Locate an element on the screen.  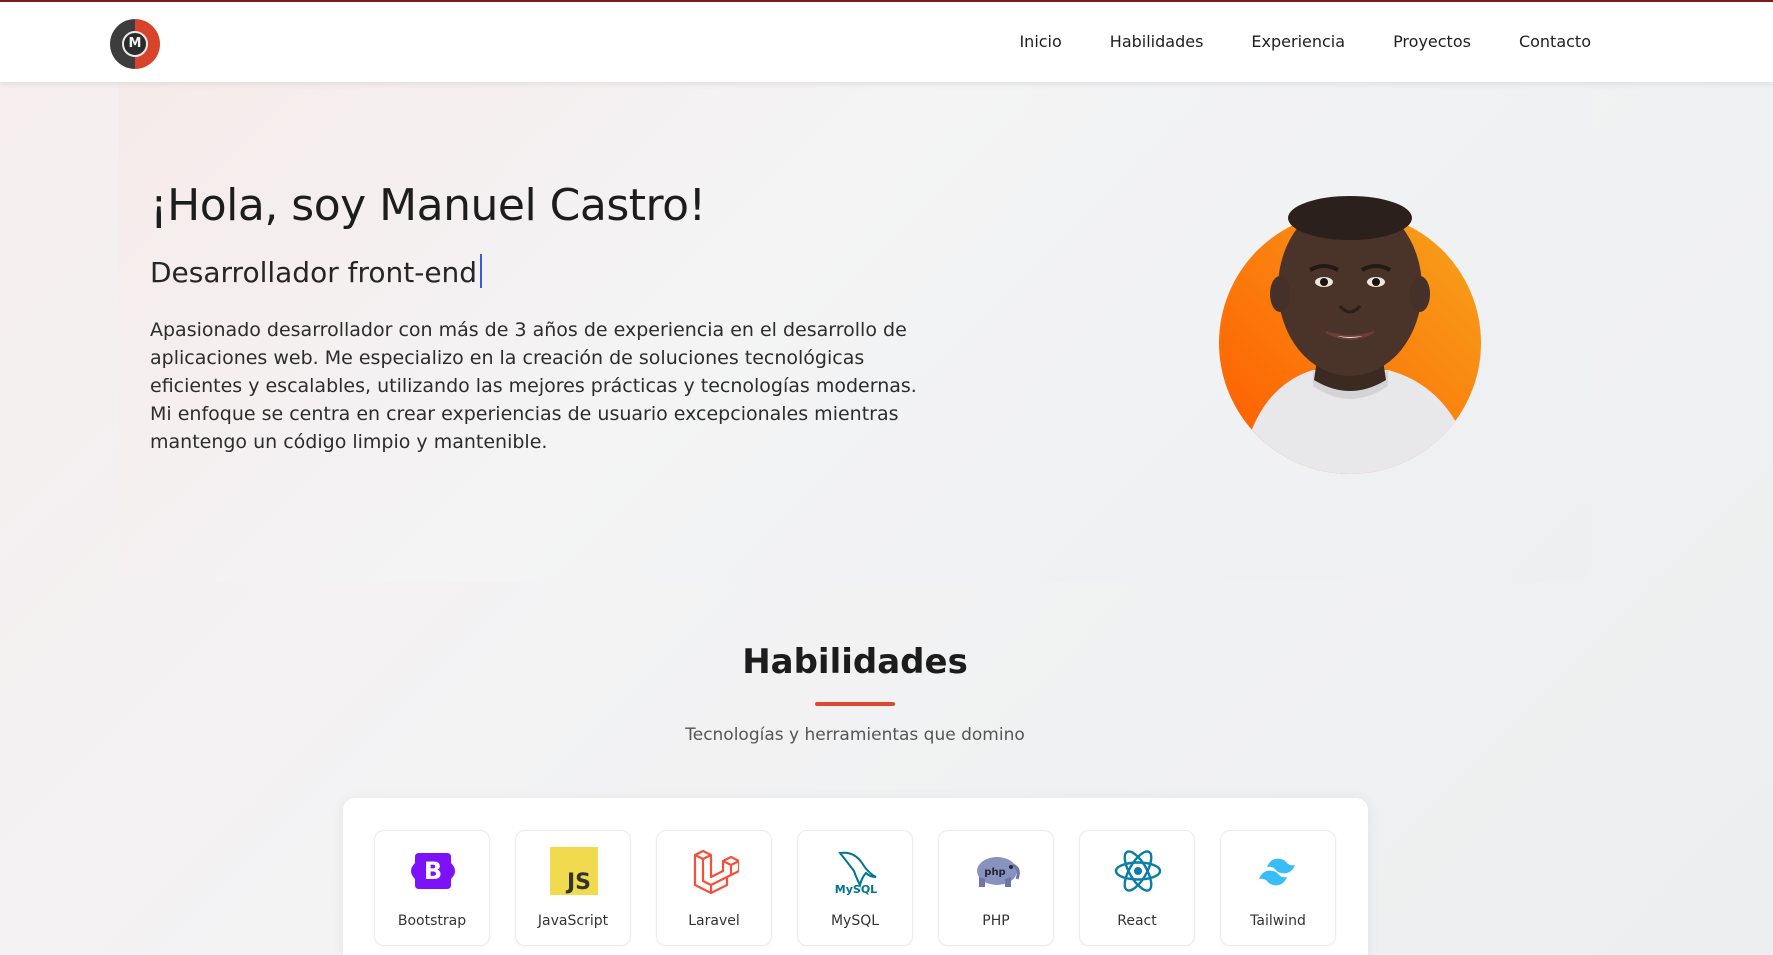
skills-section-title: Habilidades is located at coordinates (855, 662).